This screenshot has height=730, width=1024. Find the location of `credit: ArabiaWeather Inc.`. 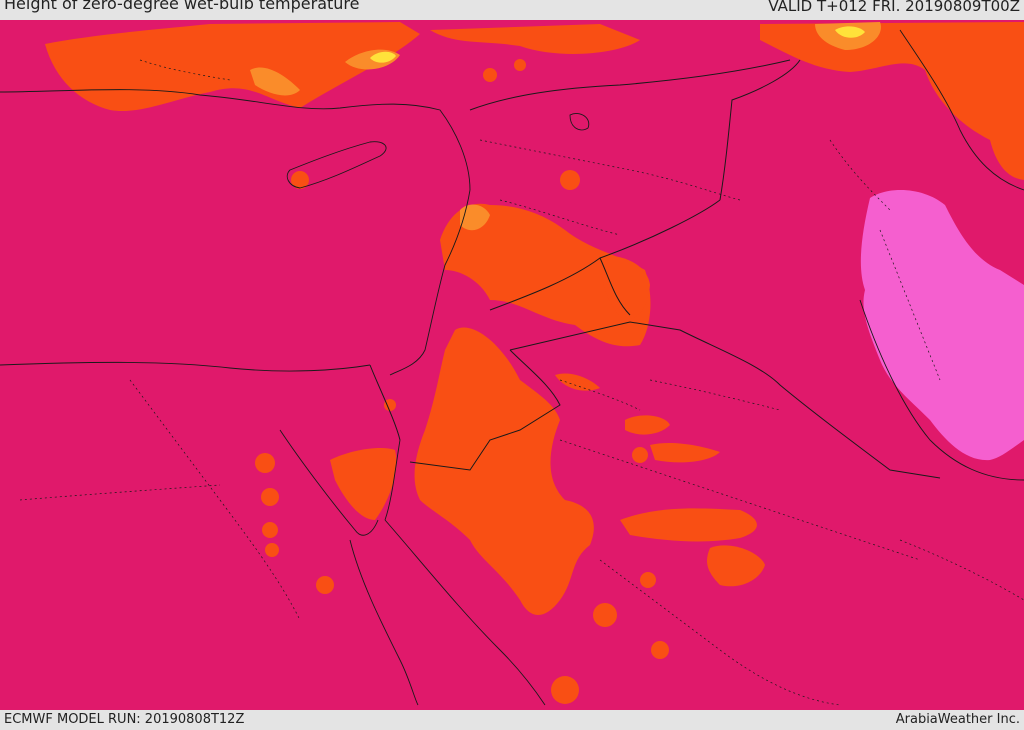

credit: ArabiaWeather Inc. is located at coordinates (957, 719).